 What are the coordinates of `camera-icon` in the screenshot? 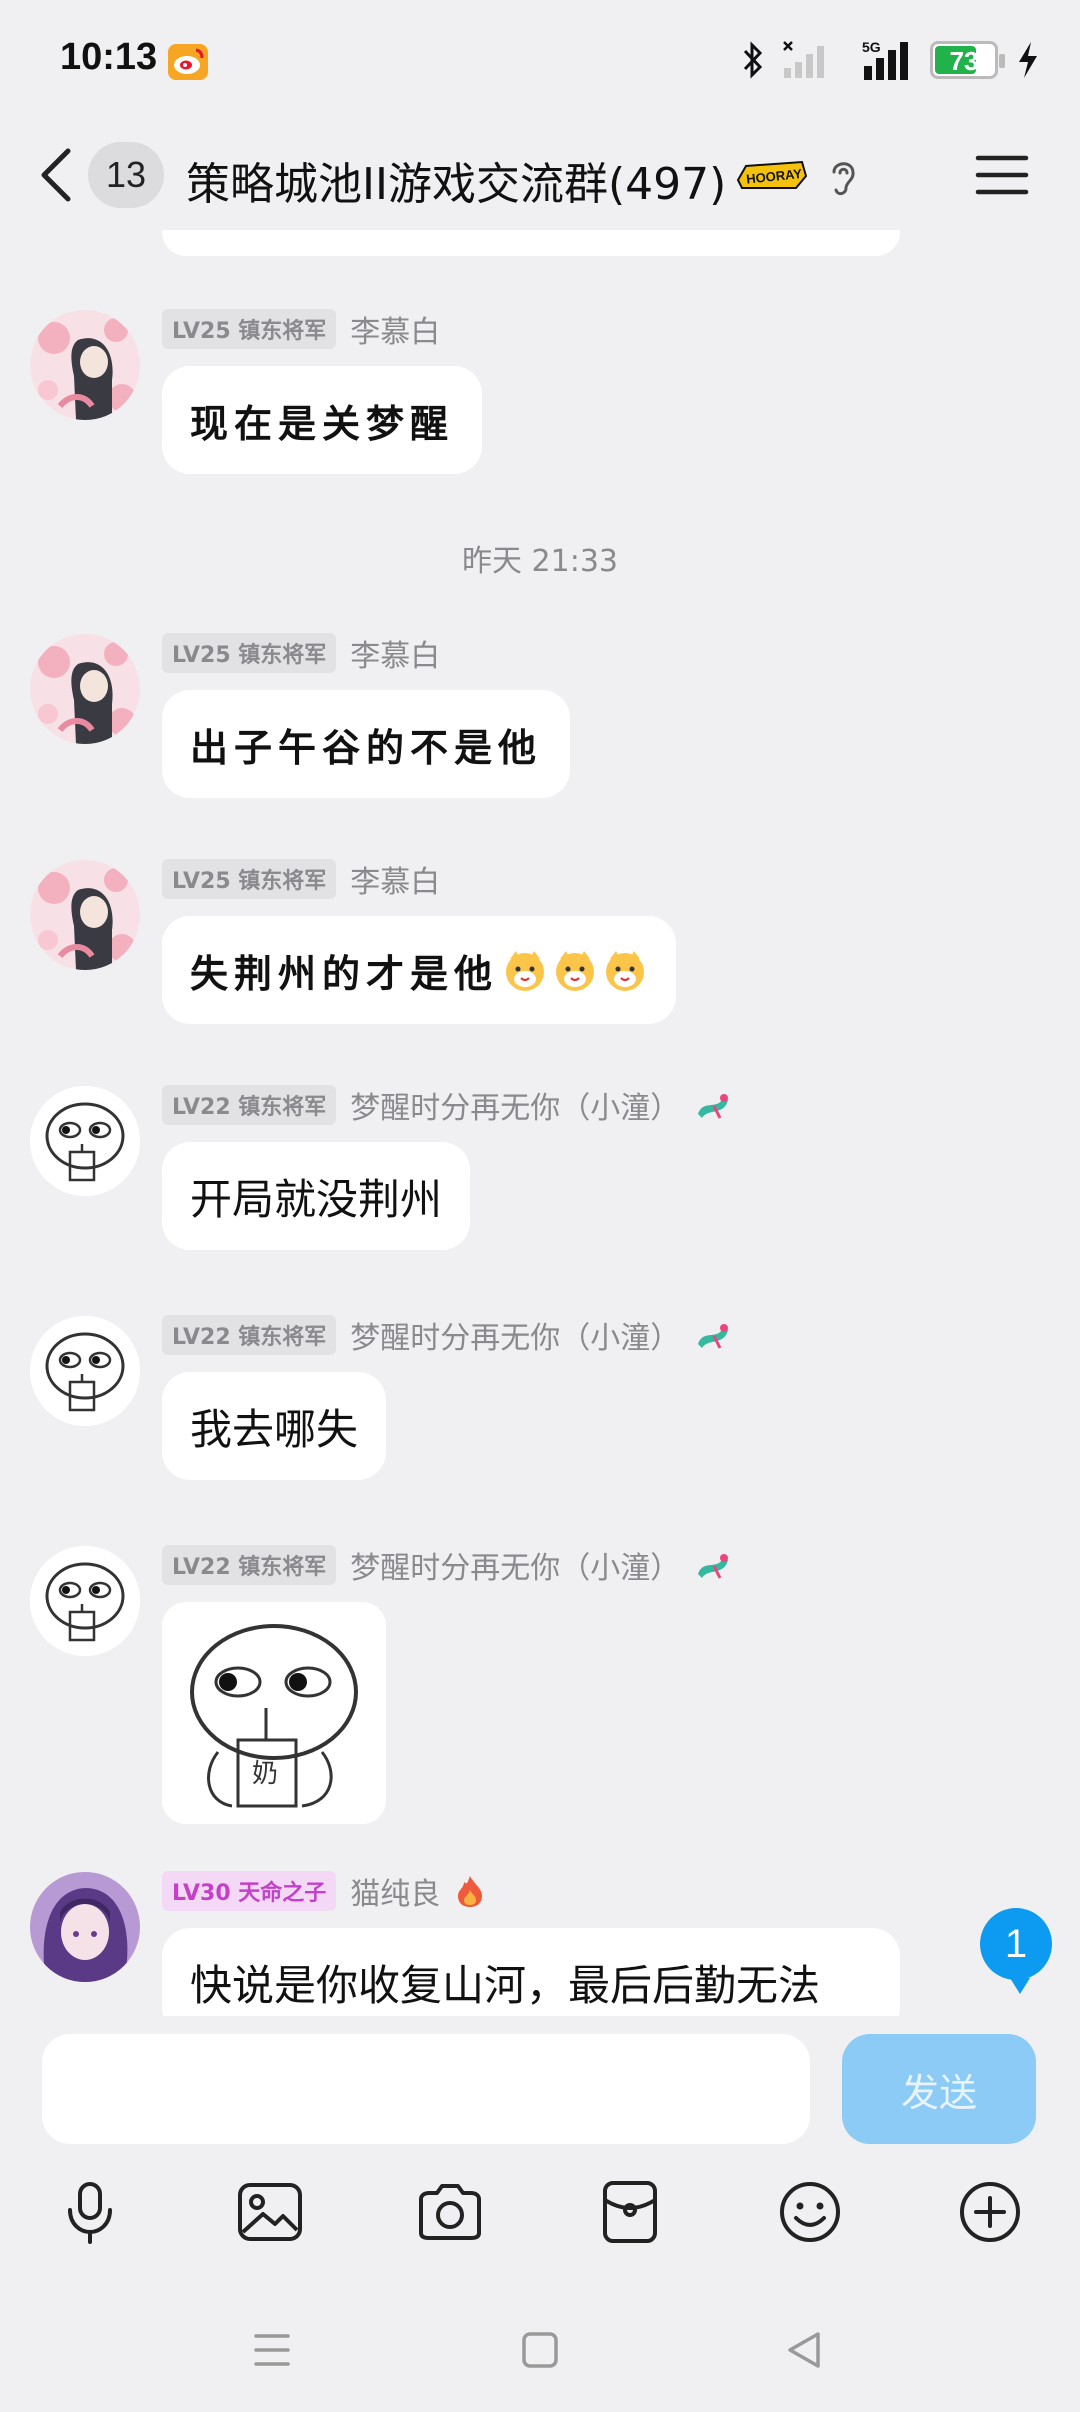 It's located at (450, 2212).